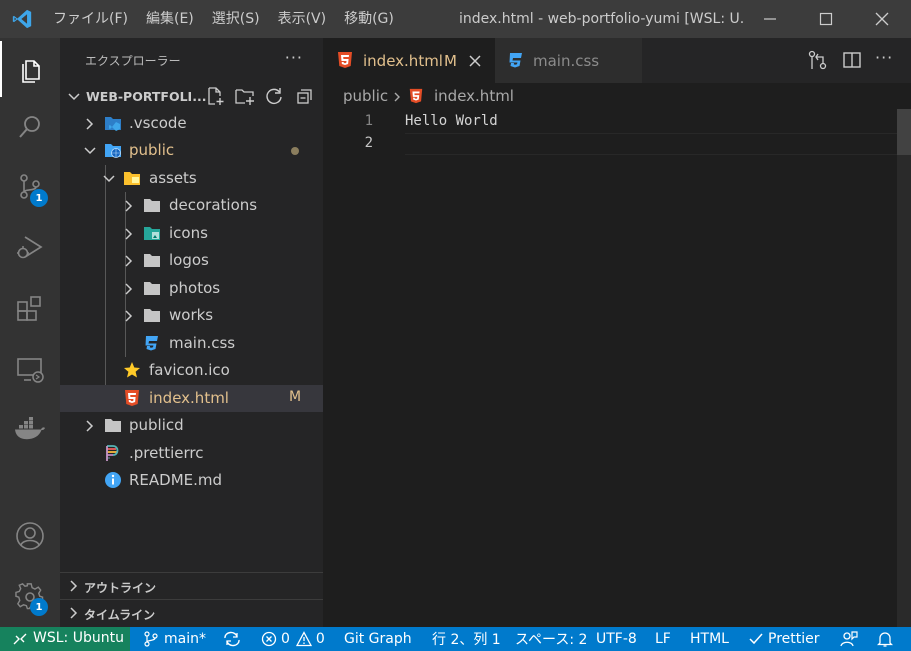  I want to click on outline-section-header: アウトライン, so click(191, 585).